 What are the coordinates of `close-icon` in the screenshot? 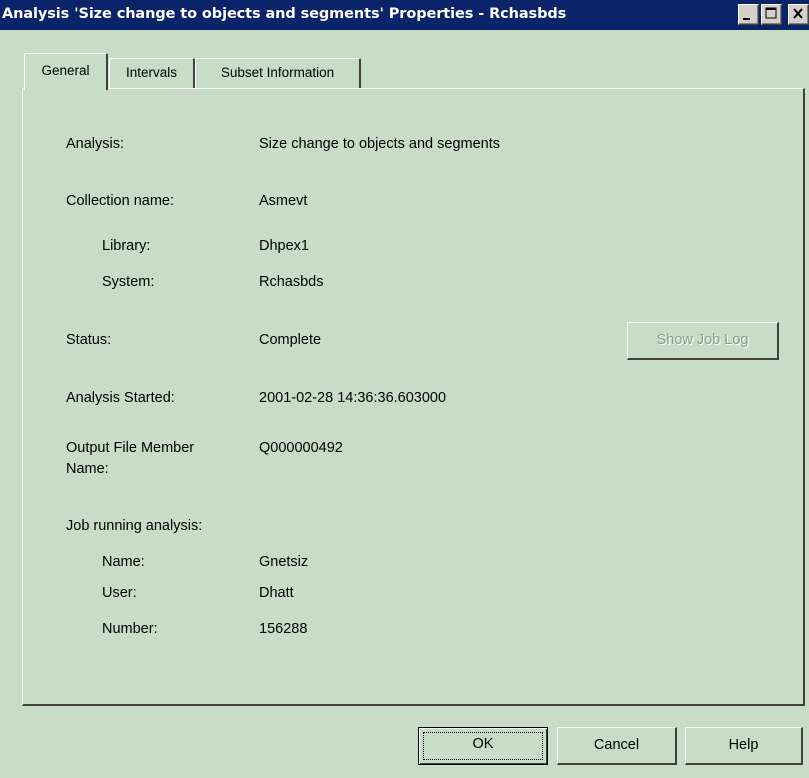 It's located at (798, 13).